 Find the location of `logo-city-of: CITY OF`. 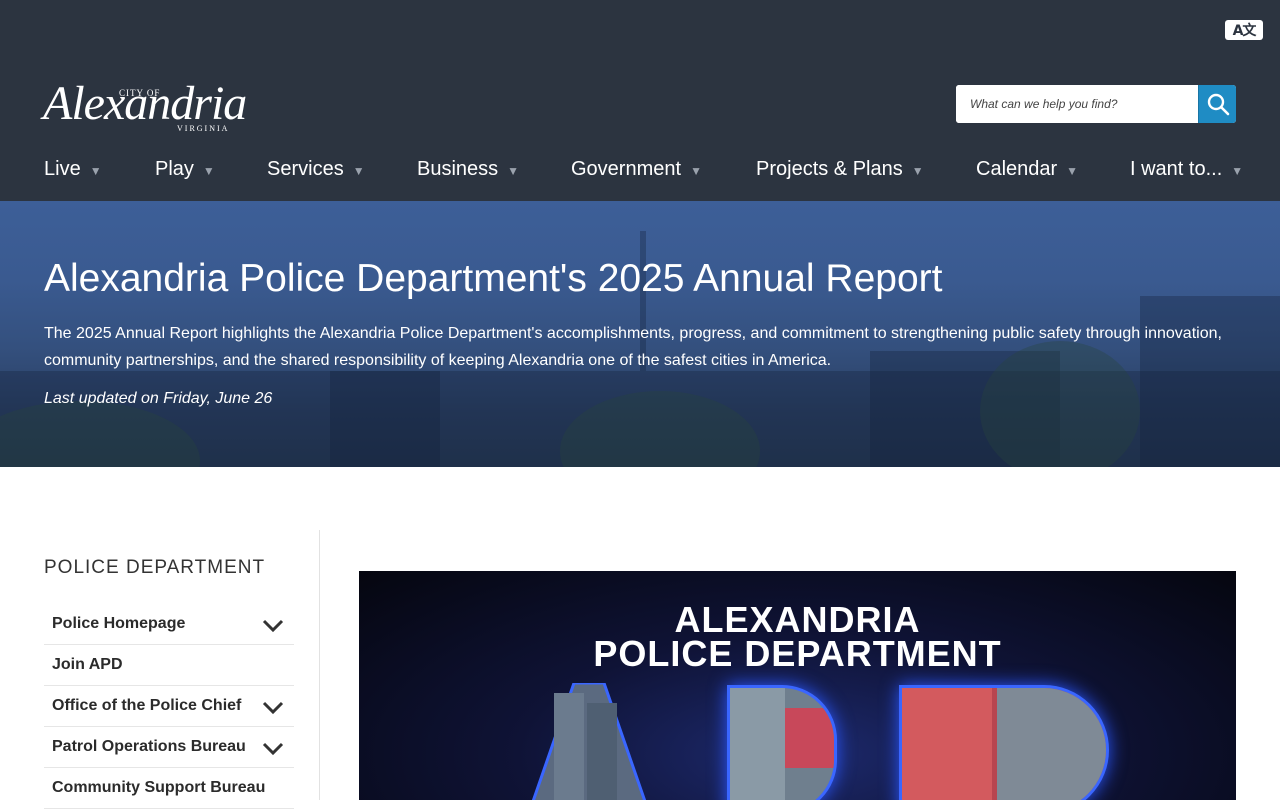

logo-city-of: CITY OF is located at coordinates (140, 93).